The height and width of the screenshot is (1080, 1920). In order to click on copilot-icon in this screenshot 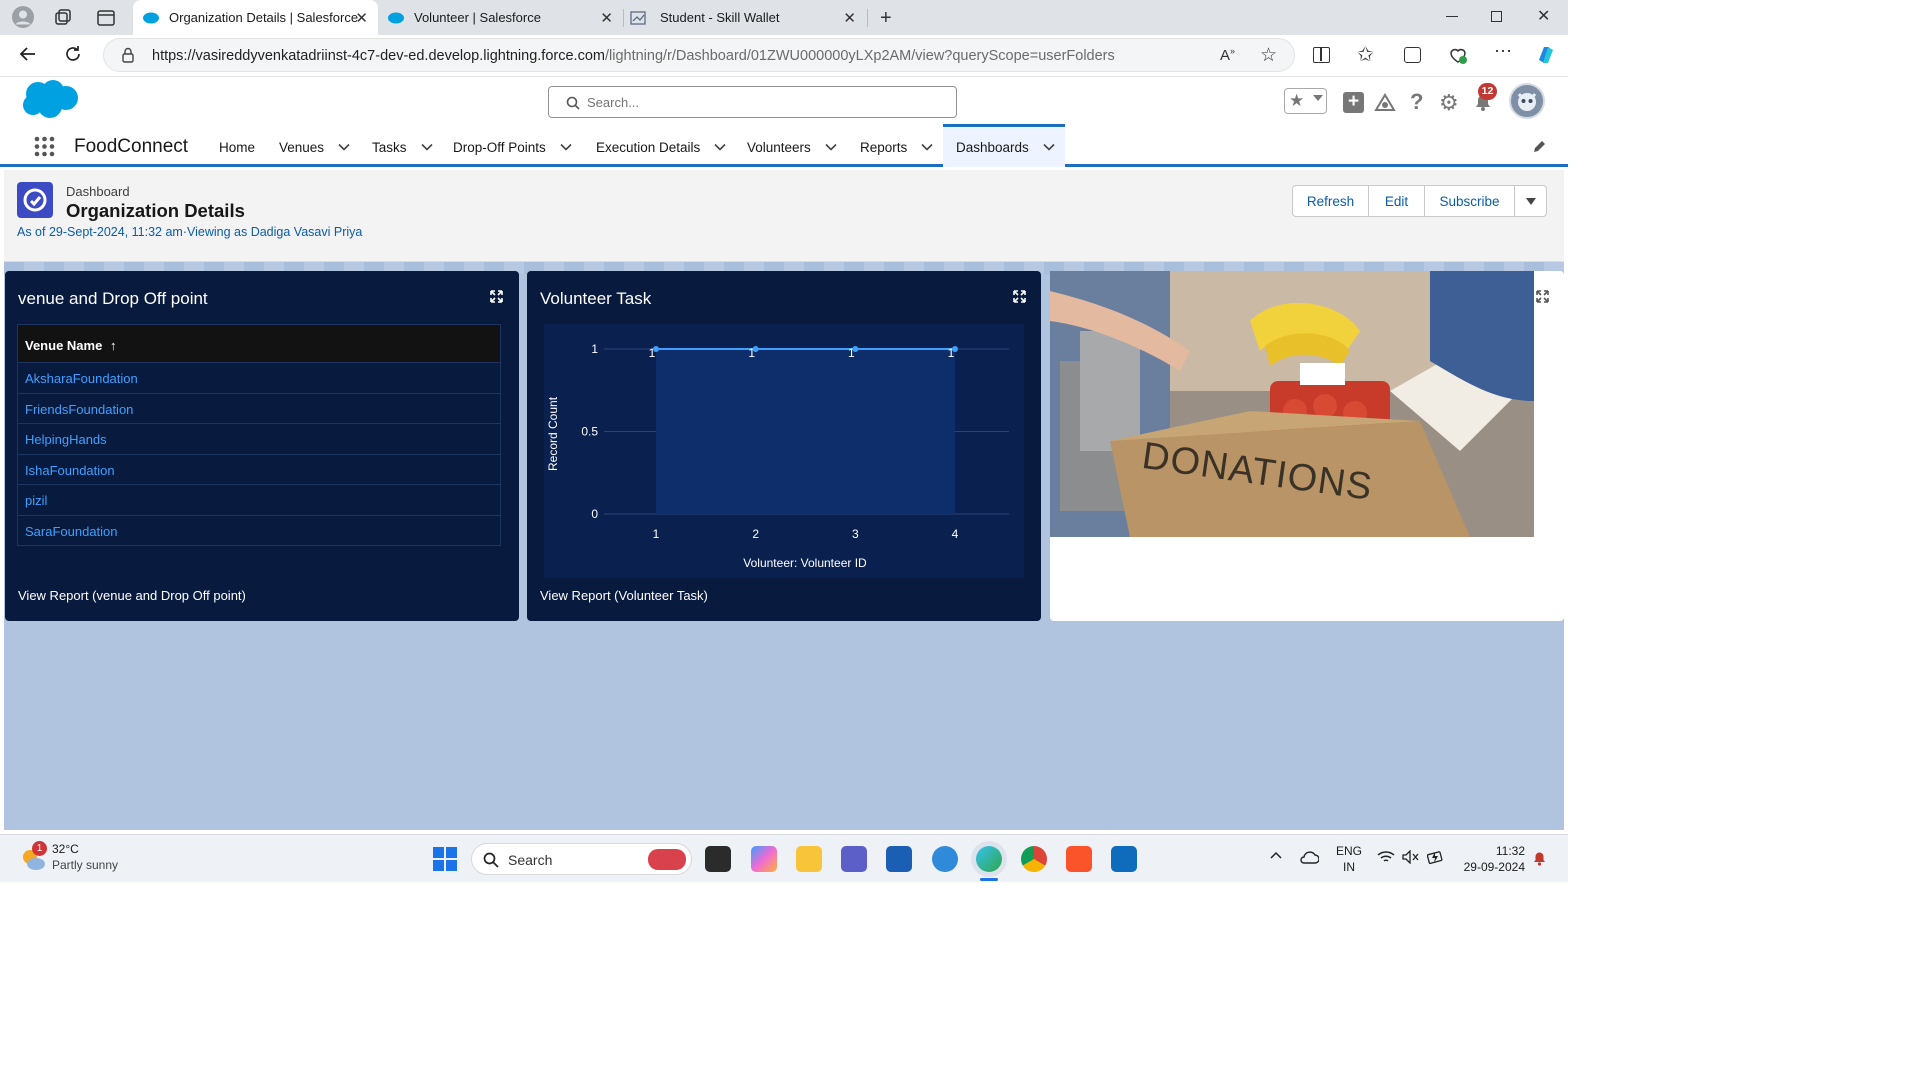, I will do `click(1546, 55)`.